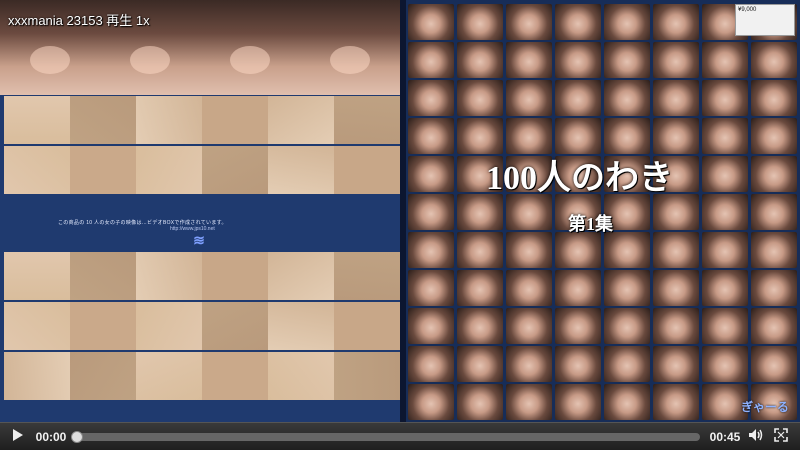 The height and width of the screenshot is (450, 800). I want to click on band-logo-icon: ≋, so click(199, 240).